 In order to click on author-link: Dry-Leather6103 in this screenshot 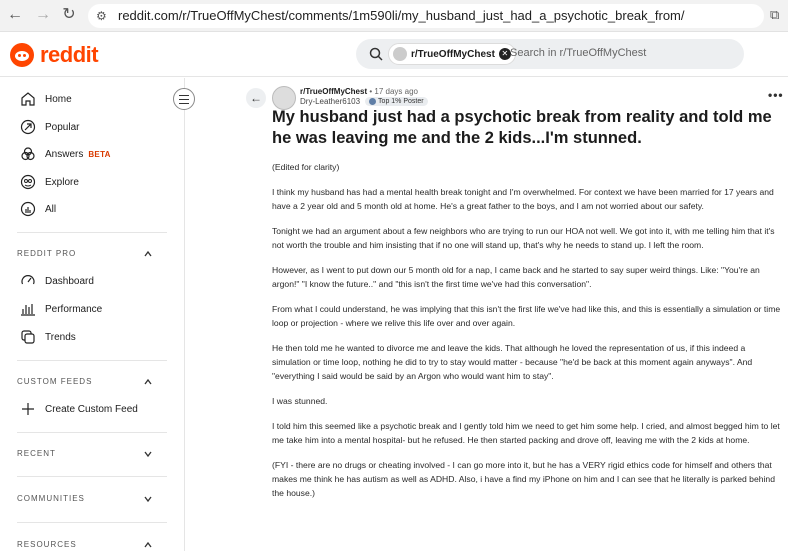, I will do `click(330, 101)`.